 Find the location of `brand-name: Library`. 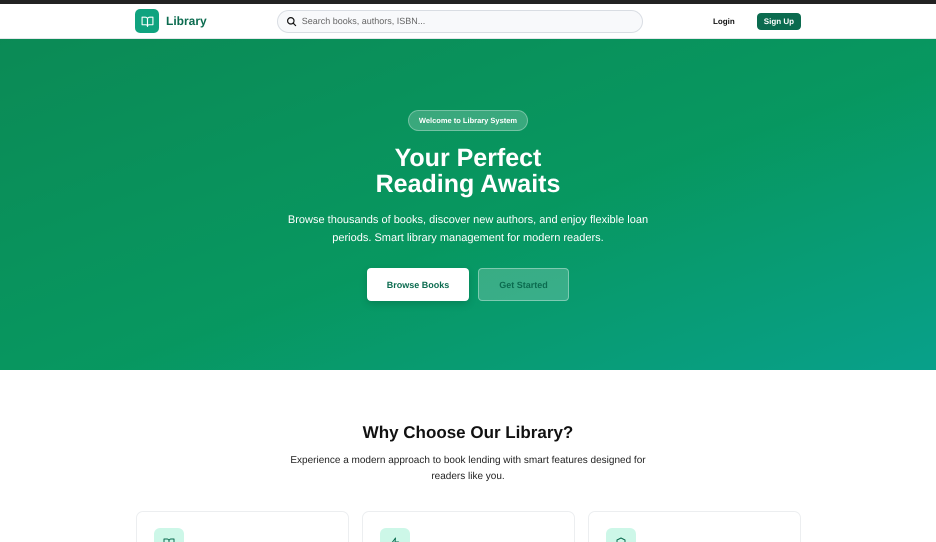

brand-name: Library is located at coordinates (186, 21).